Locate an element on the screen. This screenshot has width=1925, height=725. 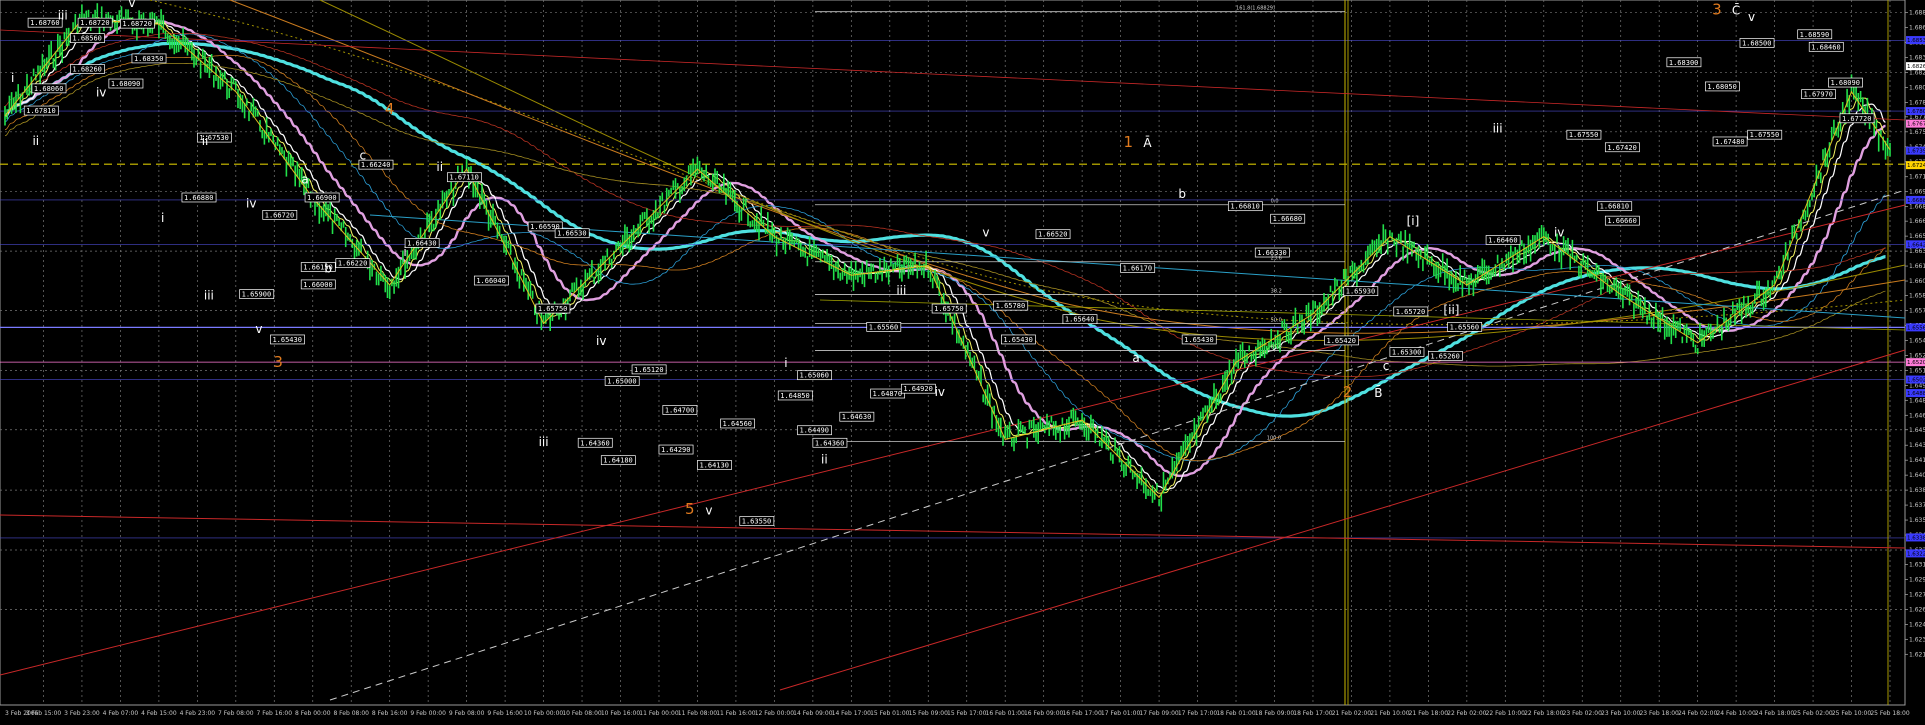
y-tick-label: 1.65735 is located at coordinates (1917, 310).